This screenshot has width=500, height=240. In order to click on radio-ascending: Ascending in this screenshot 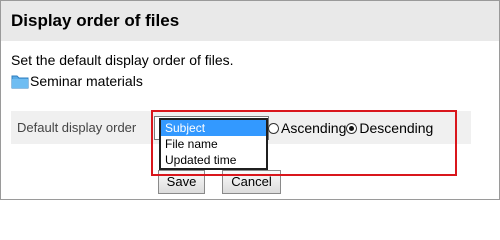, I will do `click(307, 128)`.